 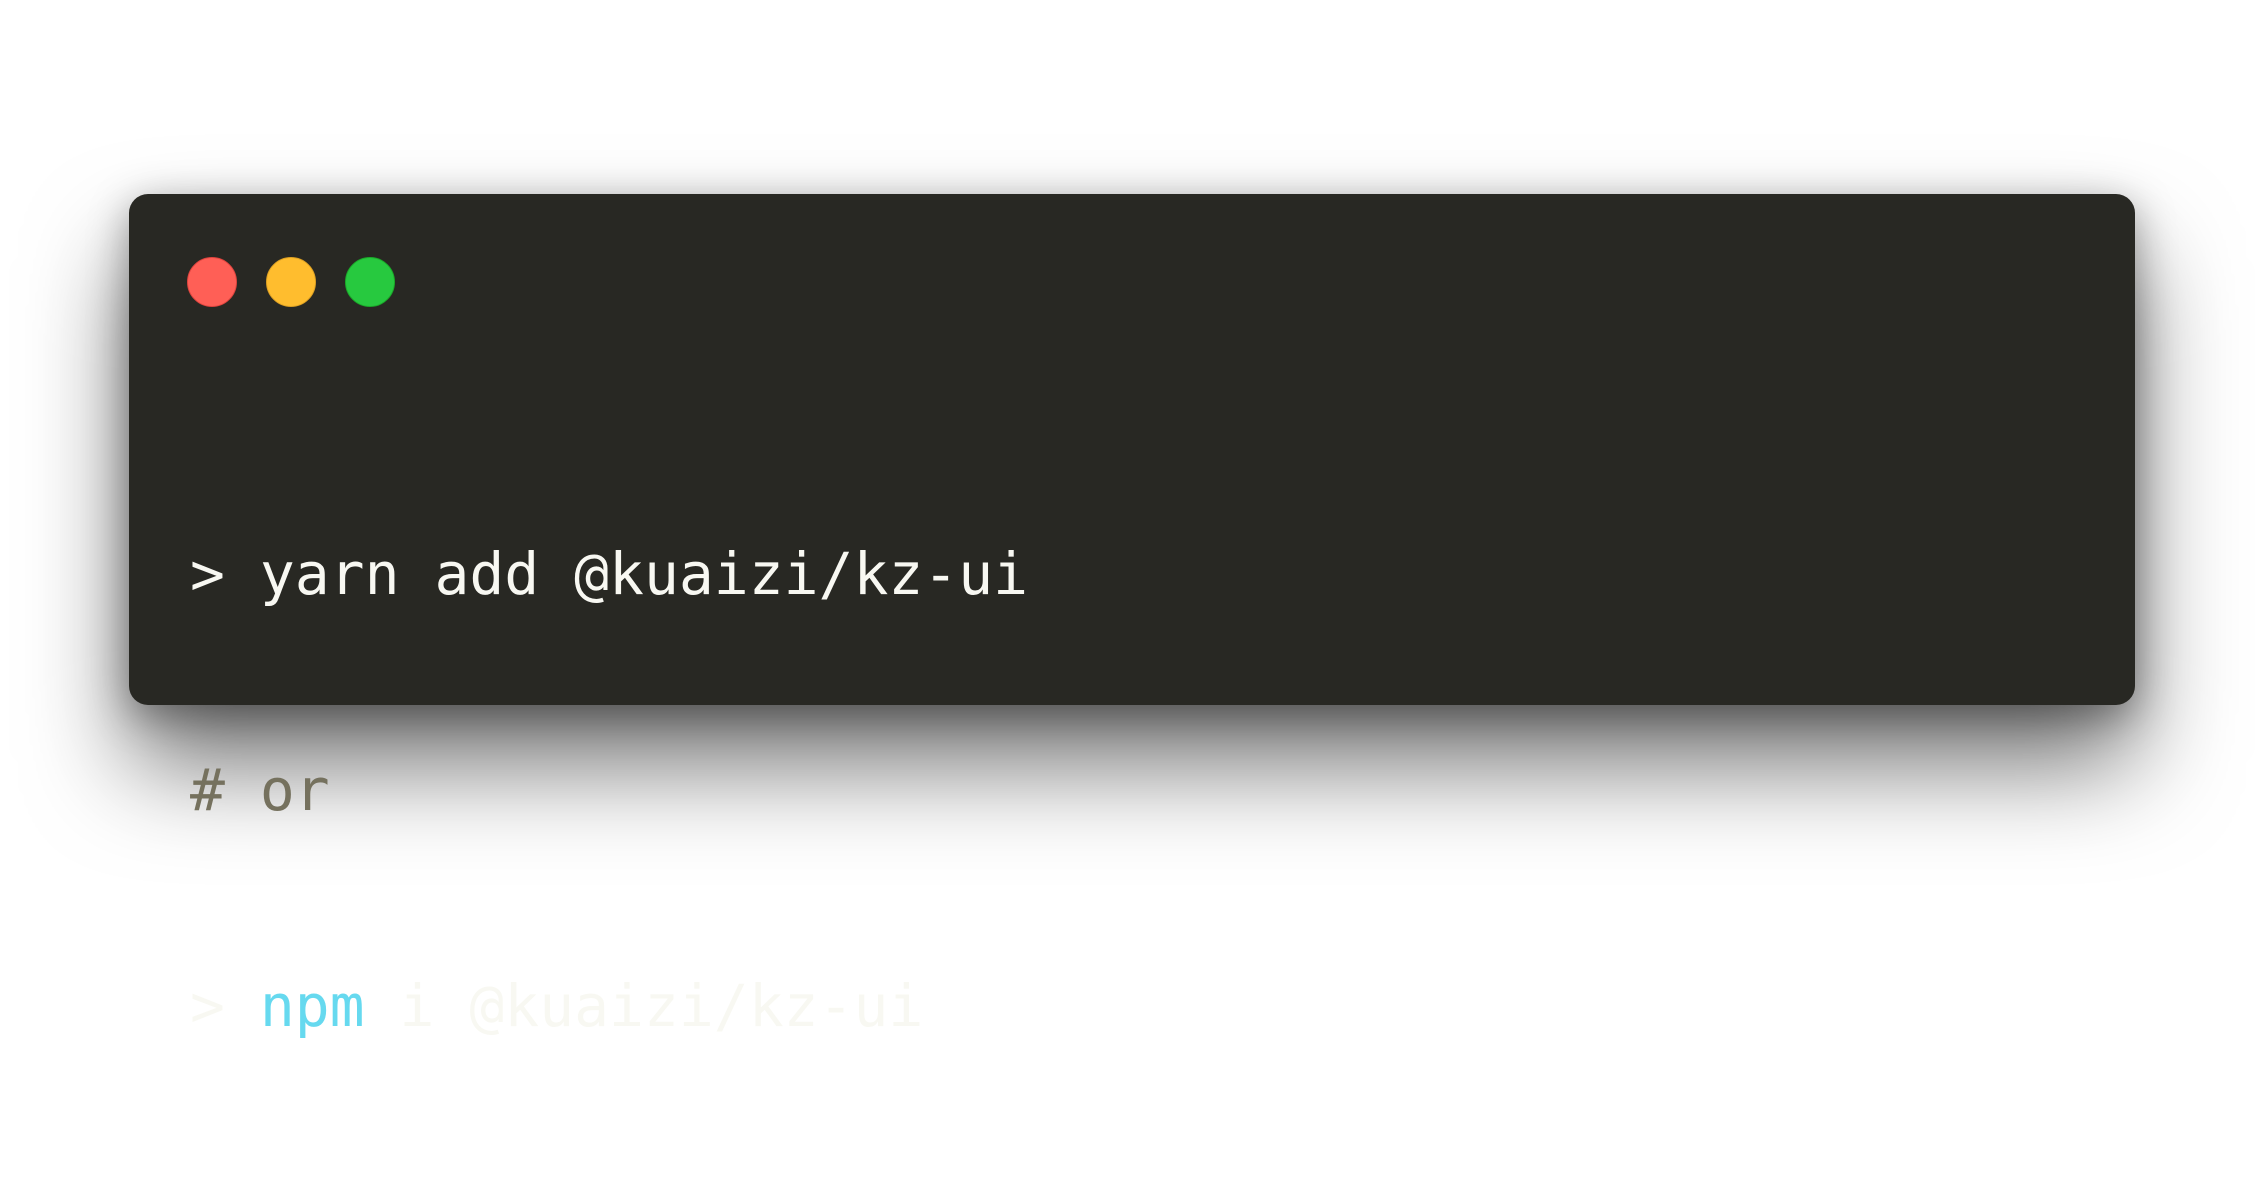 I want to click on minimize-button, so click(x=291, y=282).